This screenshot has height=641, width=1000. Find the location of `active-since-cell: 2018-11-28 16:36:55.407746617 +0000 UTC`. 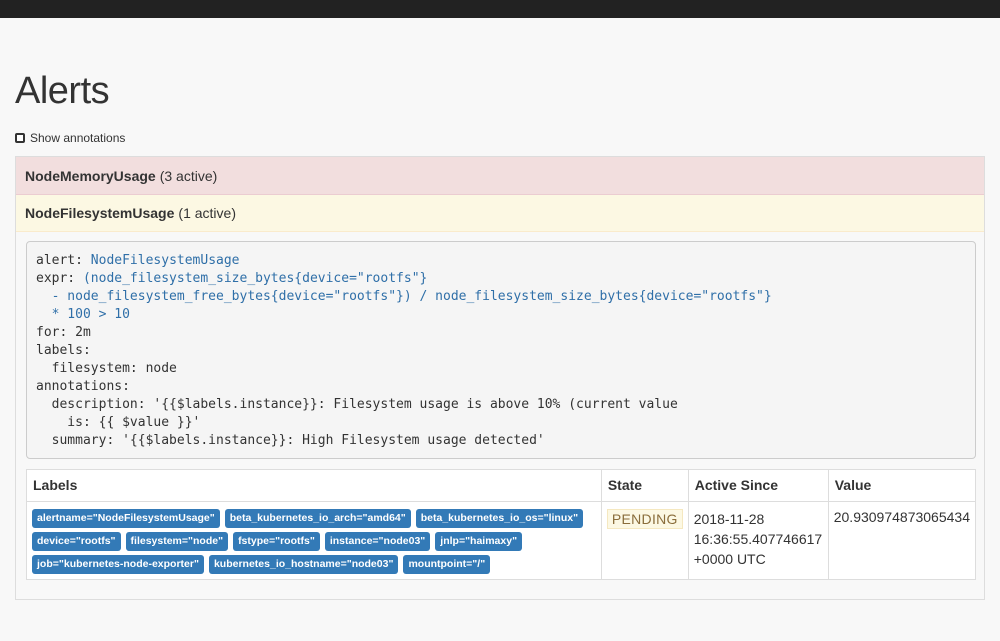

active-since-cell: 2018-11-28 16:36:55.407746617 +0000 UTC is located at coordinates (758, 540).